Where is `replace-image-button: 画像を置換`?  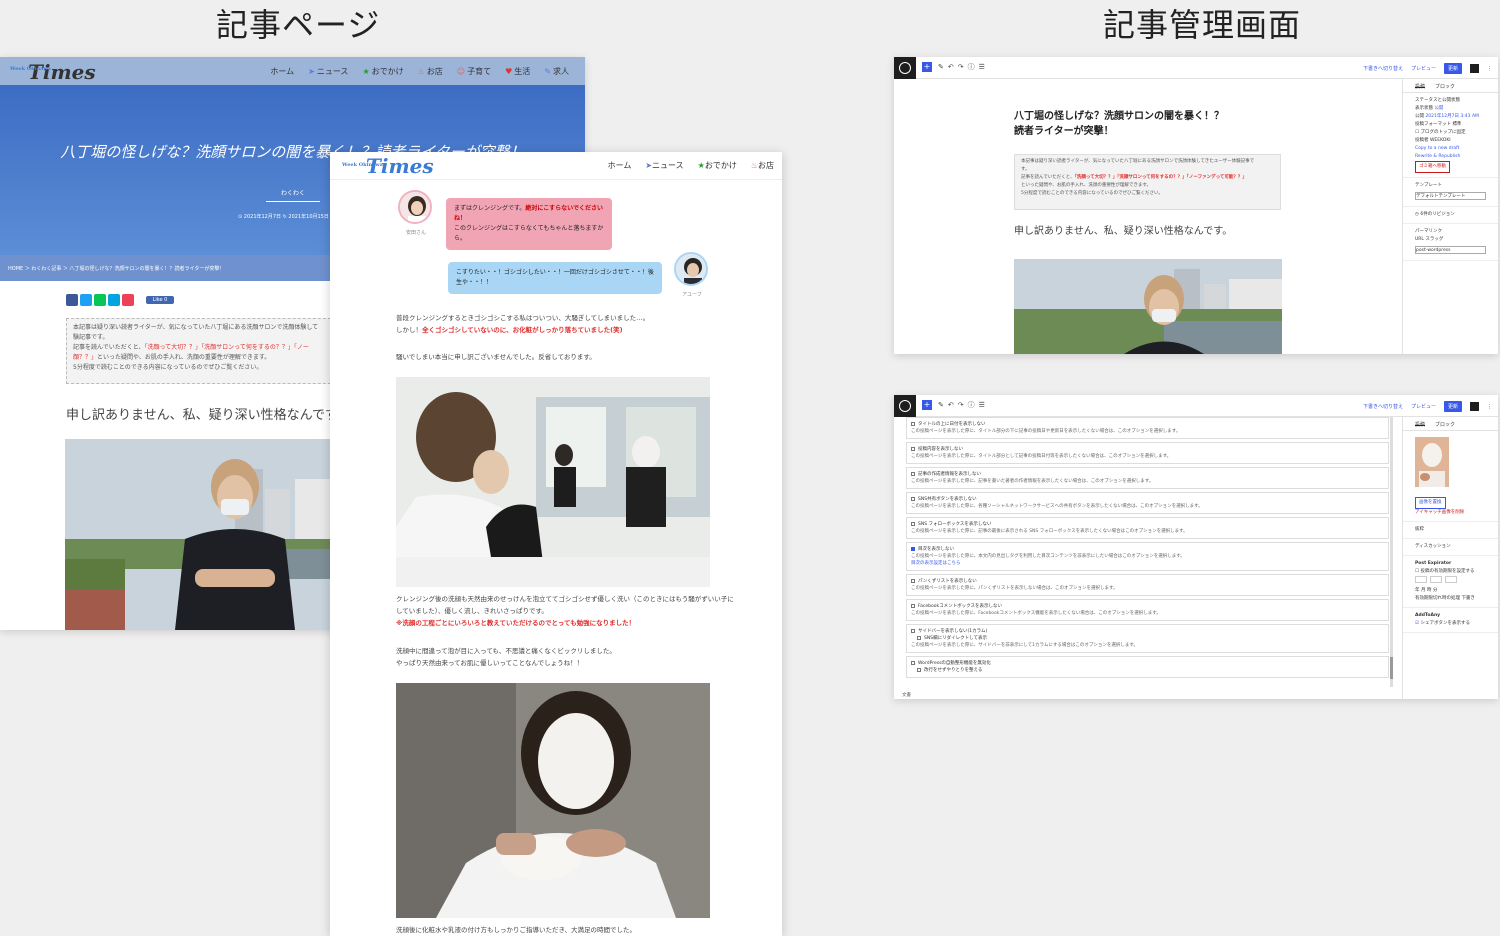 replace-image-button: 画像を置換 is located at coordinates (1430, 503).